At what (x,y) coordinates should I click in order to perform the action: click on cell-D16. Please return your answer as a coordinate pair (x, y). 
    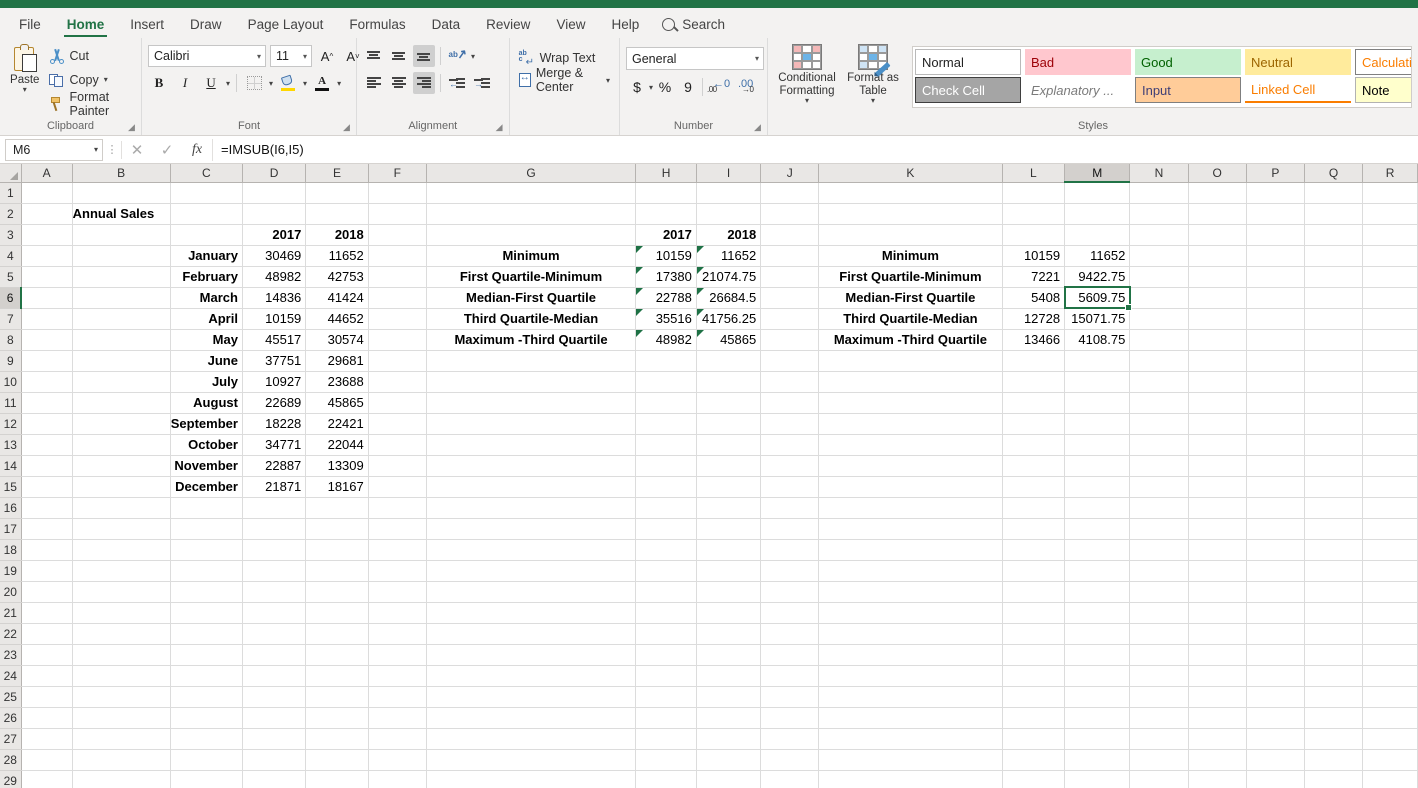
    Looking at the image, I should click on (274, 508).